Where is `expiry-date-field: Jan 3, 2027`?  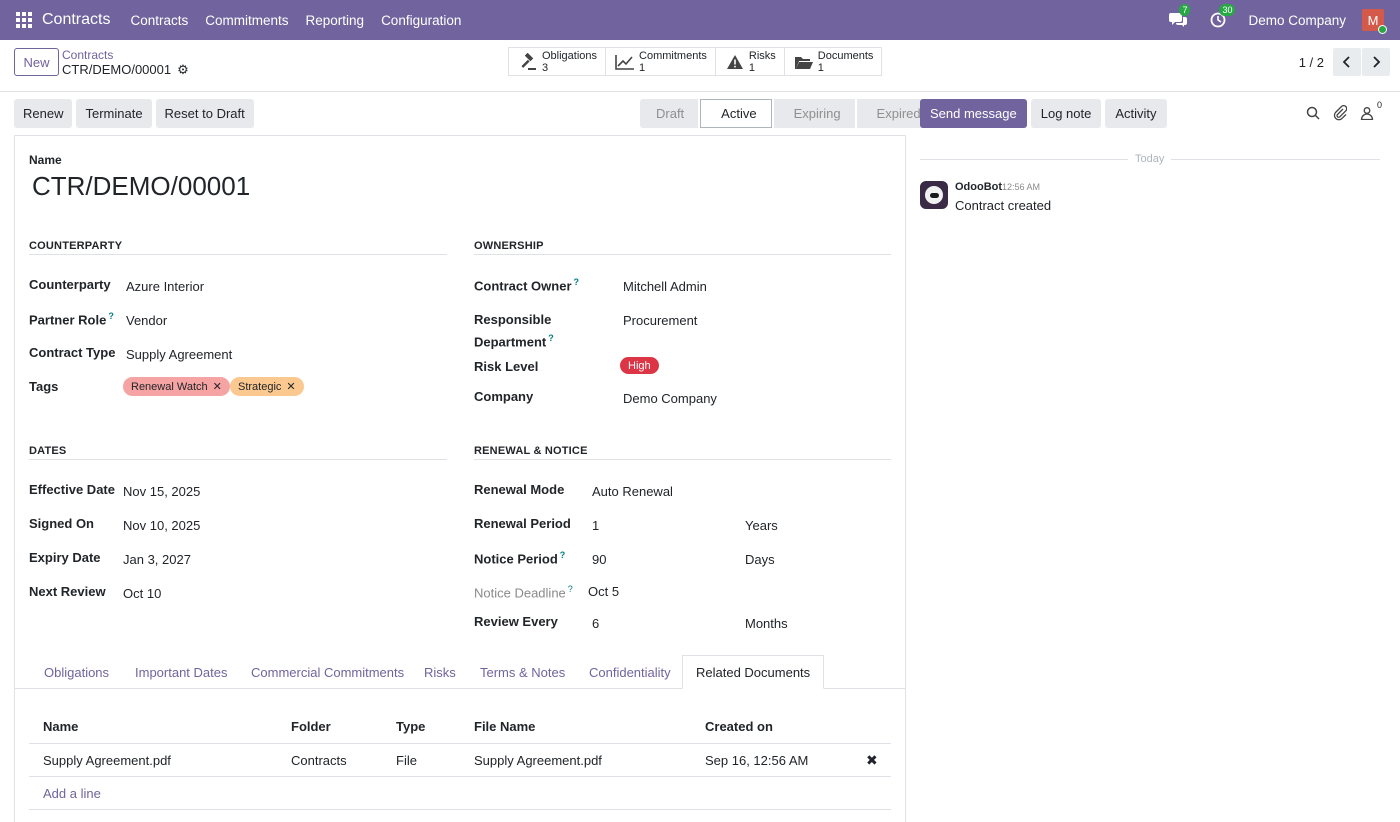 expiry-date-field: Jan 3, 2027 is located at coordinates (157, 559).